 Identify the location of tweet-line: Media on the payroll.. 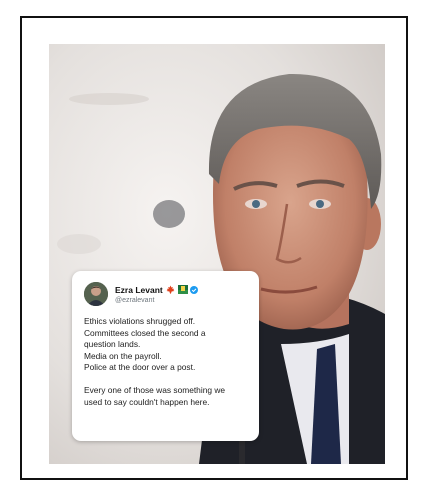
(123, 355).